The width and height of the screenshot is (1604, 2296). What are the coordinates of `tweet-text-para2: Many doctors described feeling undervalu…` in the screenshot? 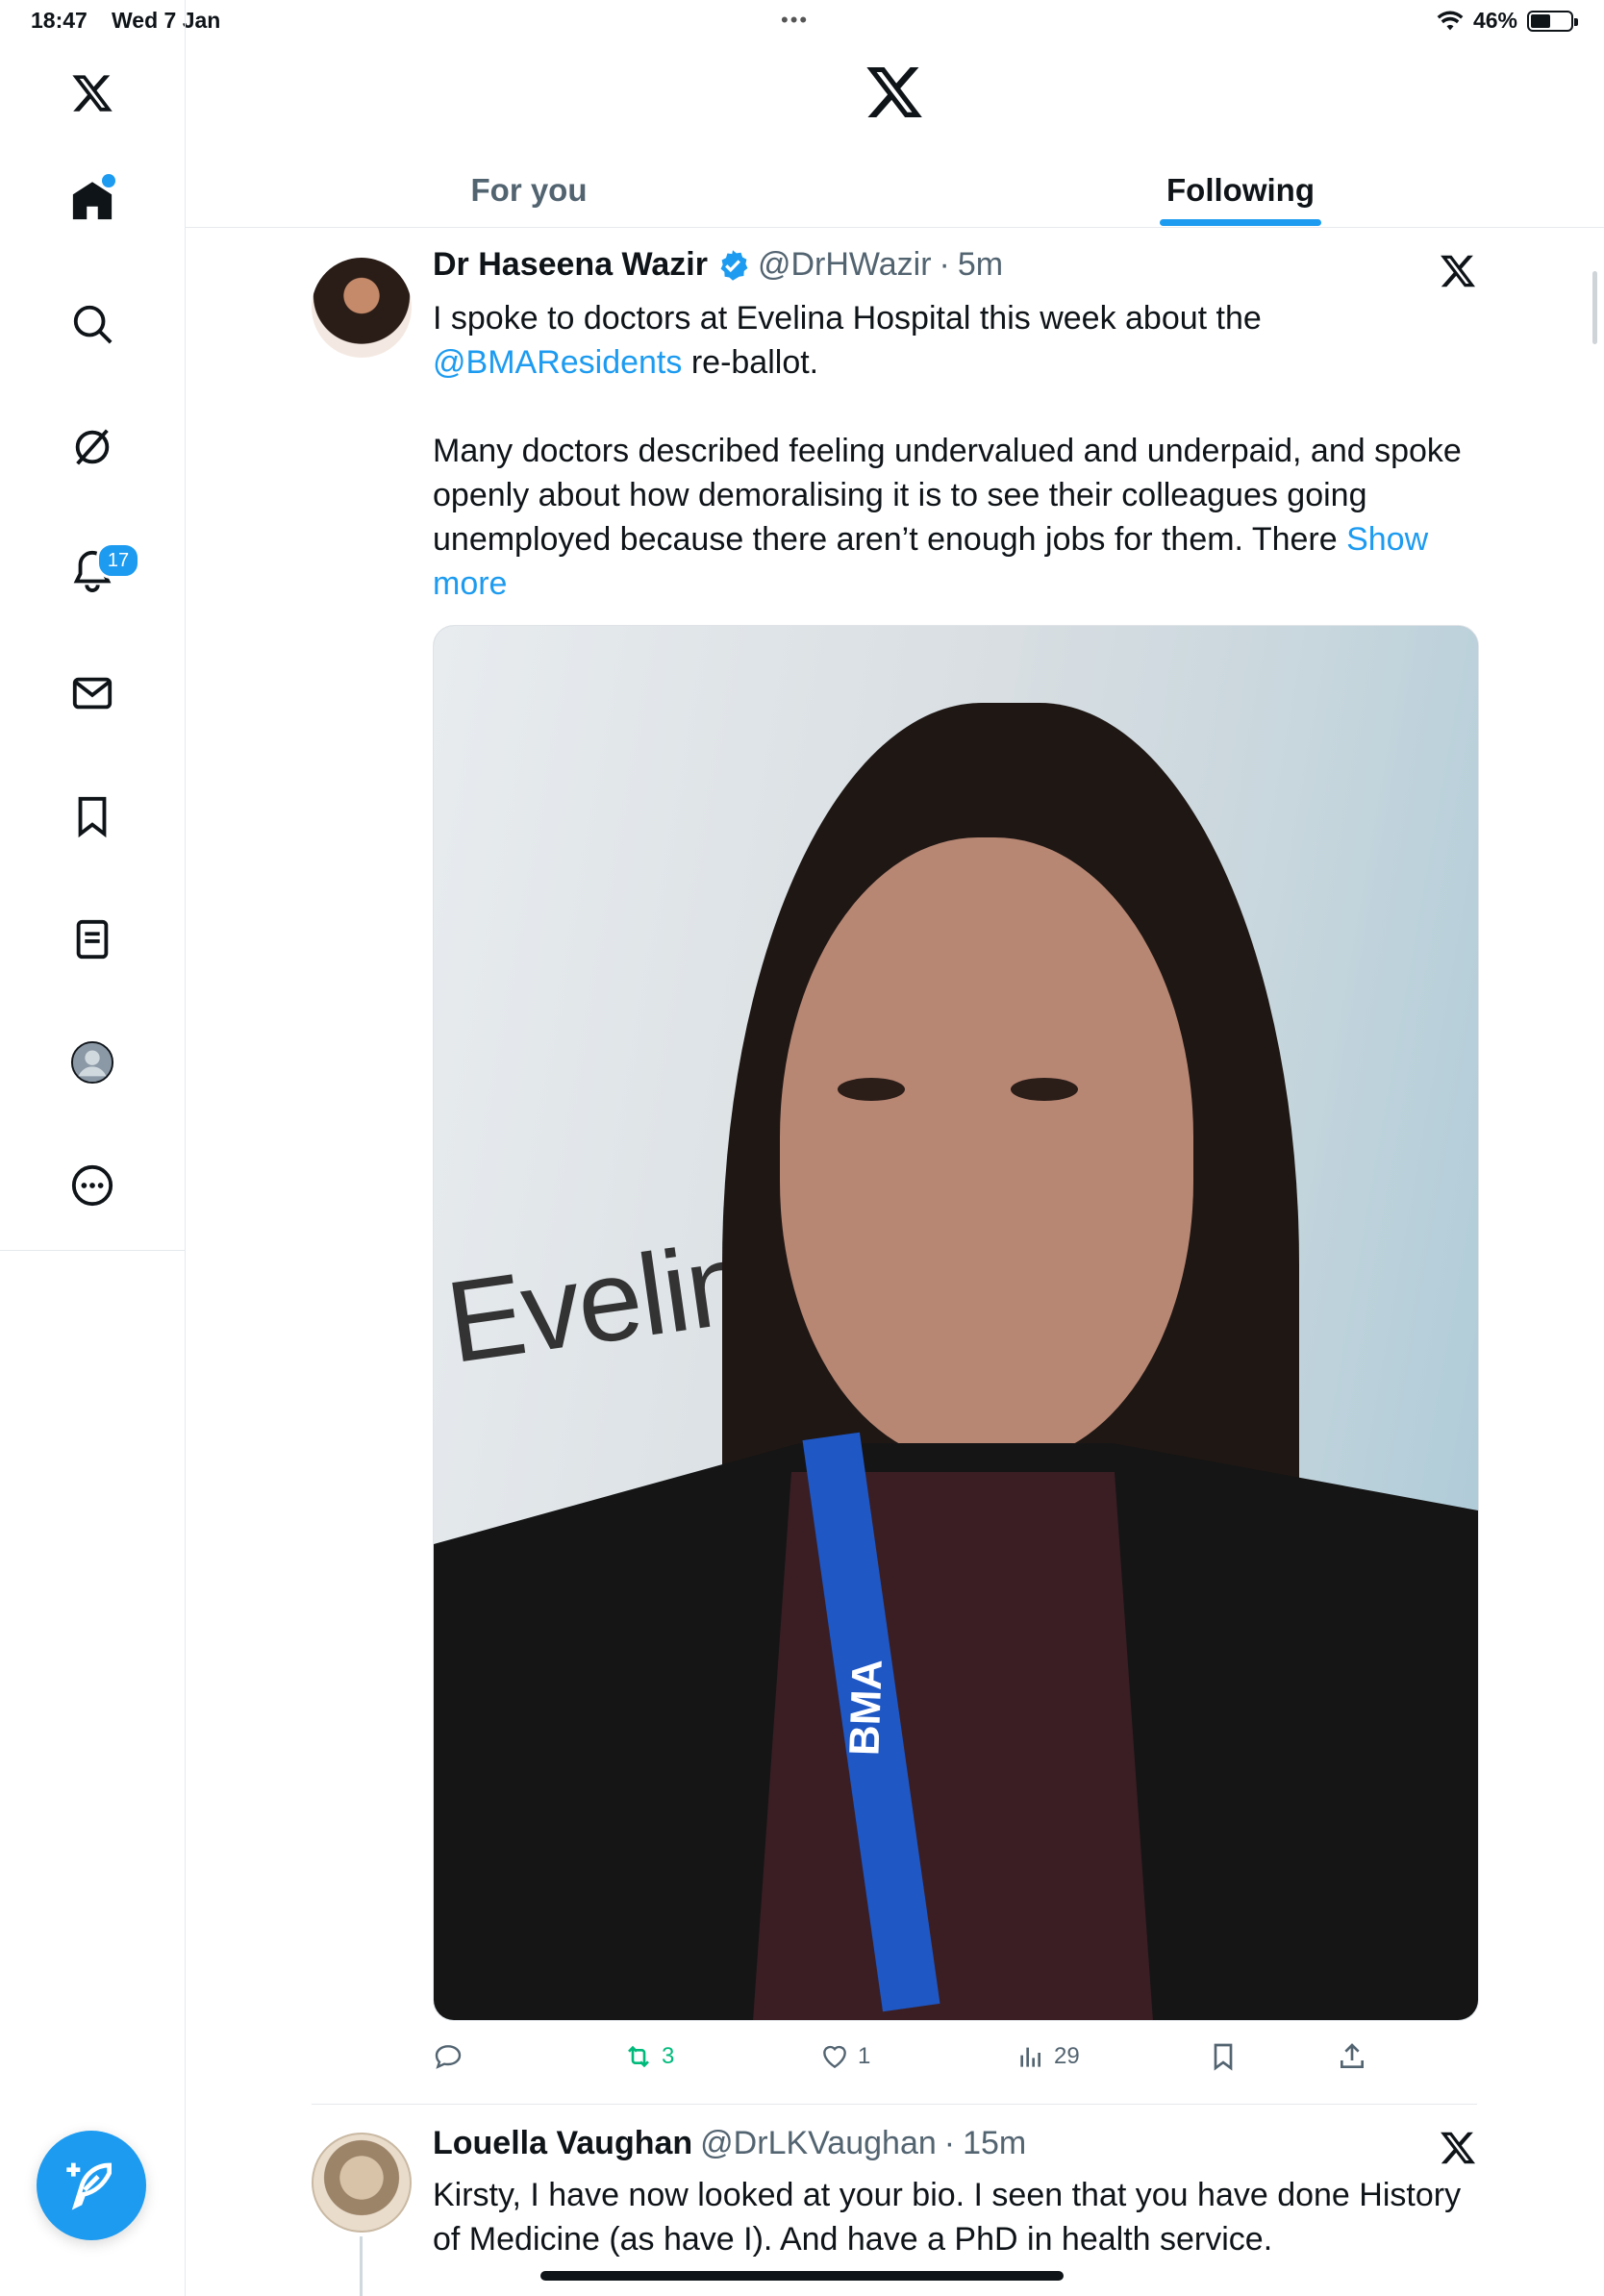 It's located at (947, 496).